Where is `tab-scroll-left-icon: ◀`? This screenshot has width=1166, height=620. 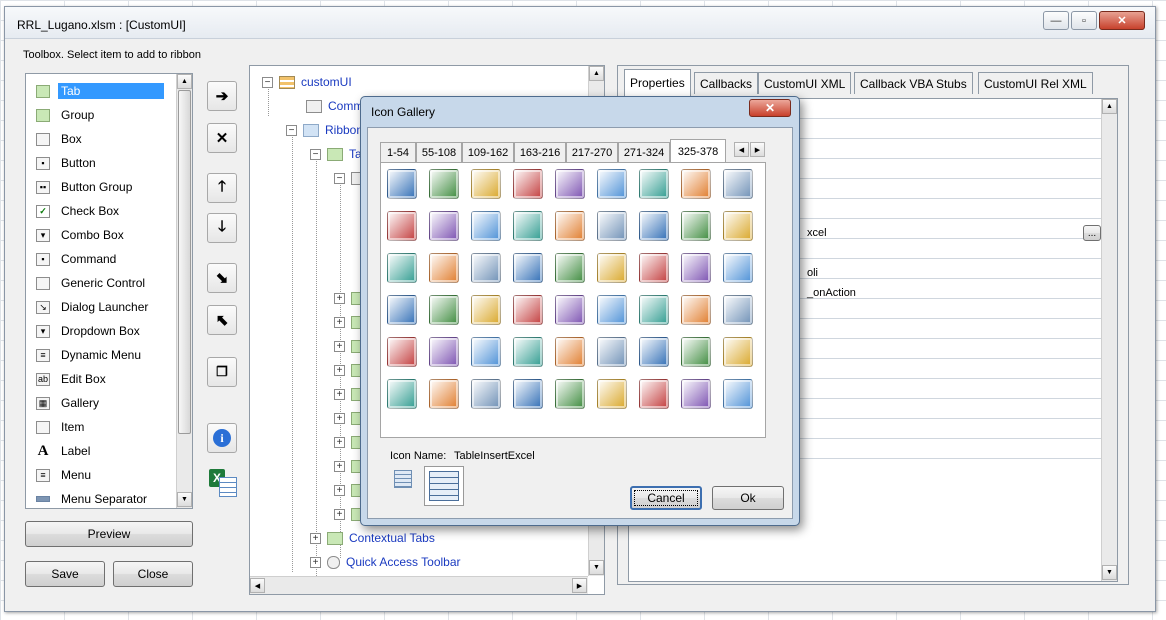 tab-scroll-left-icon: ◀ is located at coordinates (741, 149).